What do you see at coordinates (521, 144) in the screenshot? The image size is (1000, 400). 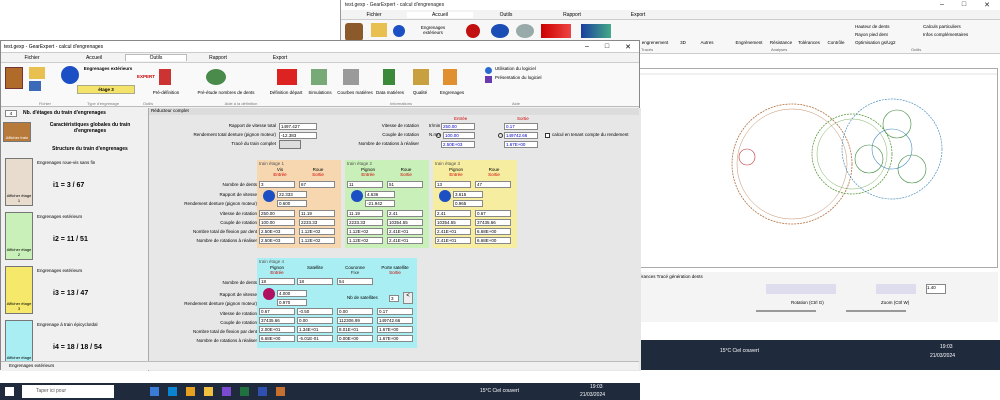 I see `field-rot-out: 1.67E+00` at bounding box center [521, 144].